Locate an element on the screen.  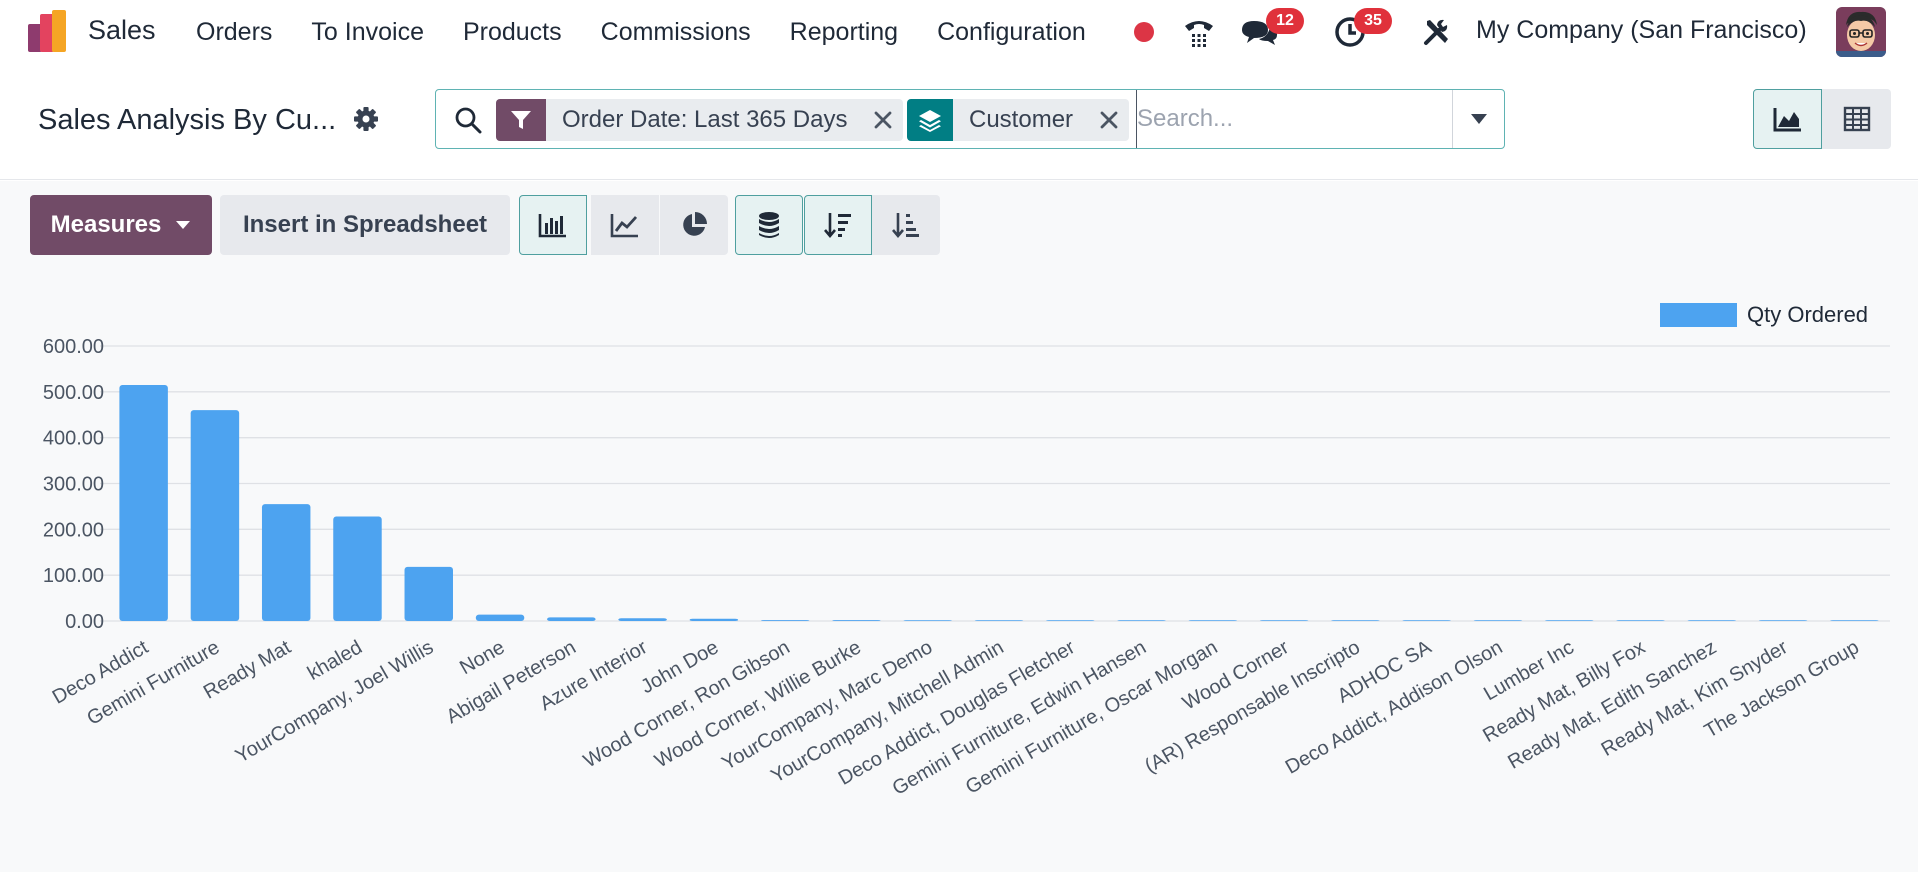
table-grid-icon is located at coordinates (1856, 119).